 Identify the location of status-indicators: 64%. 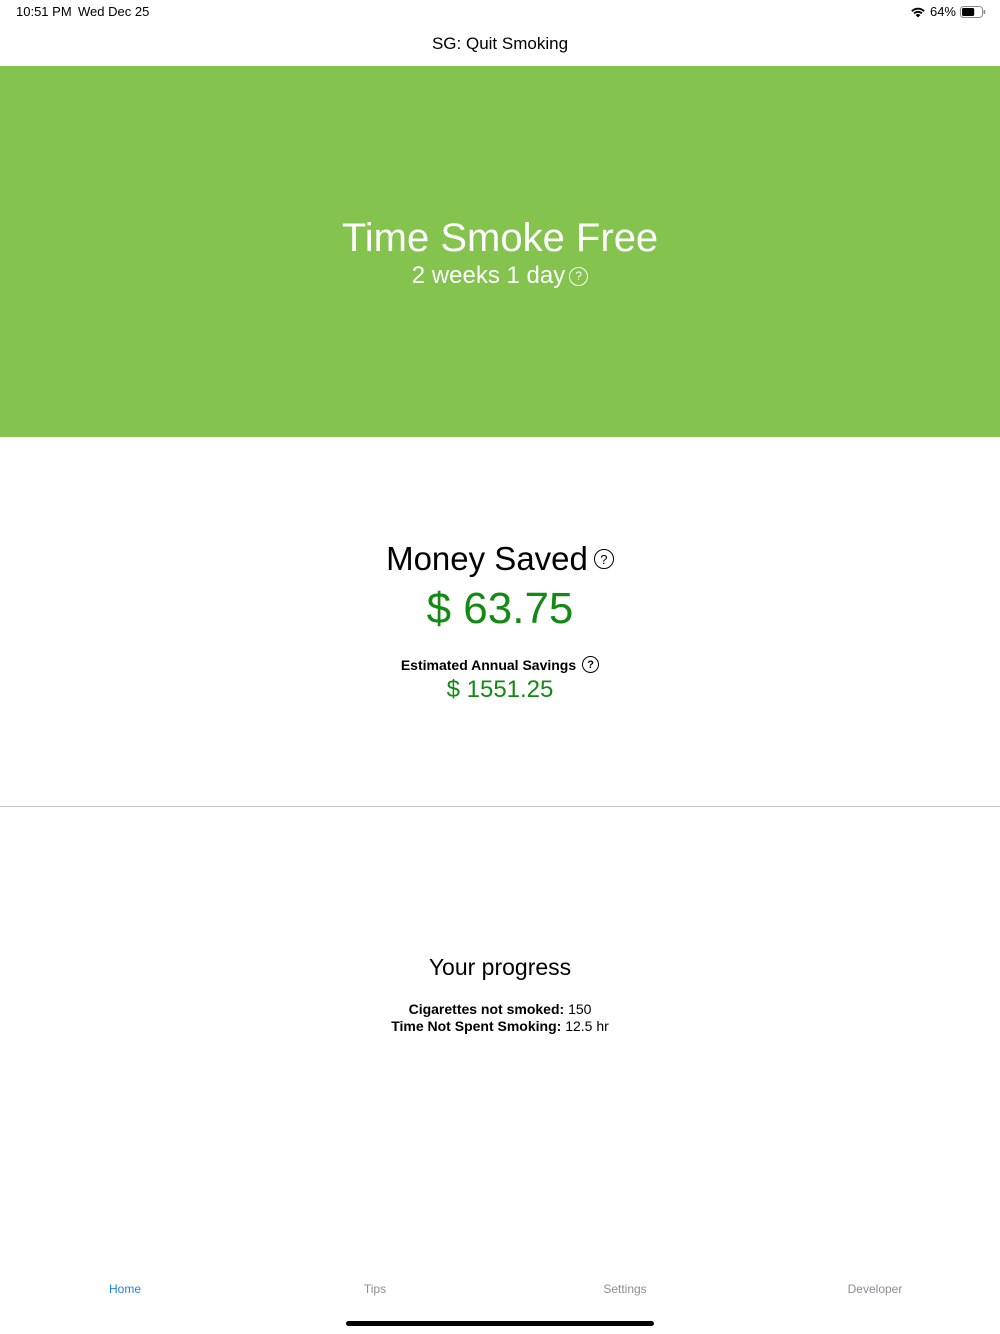
(948, 11).